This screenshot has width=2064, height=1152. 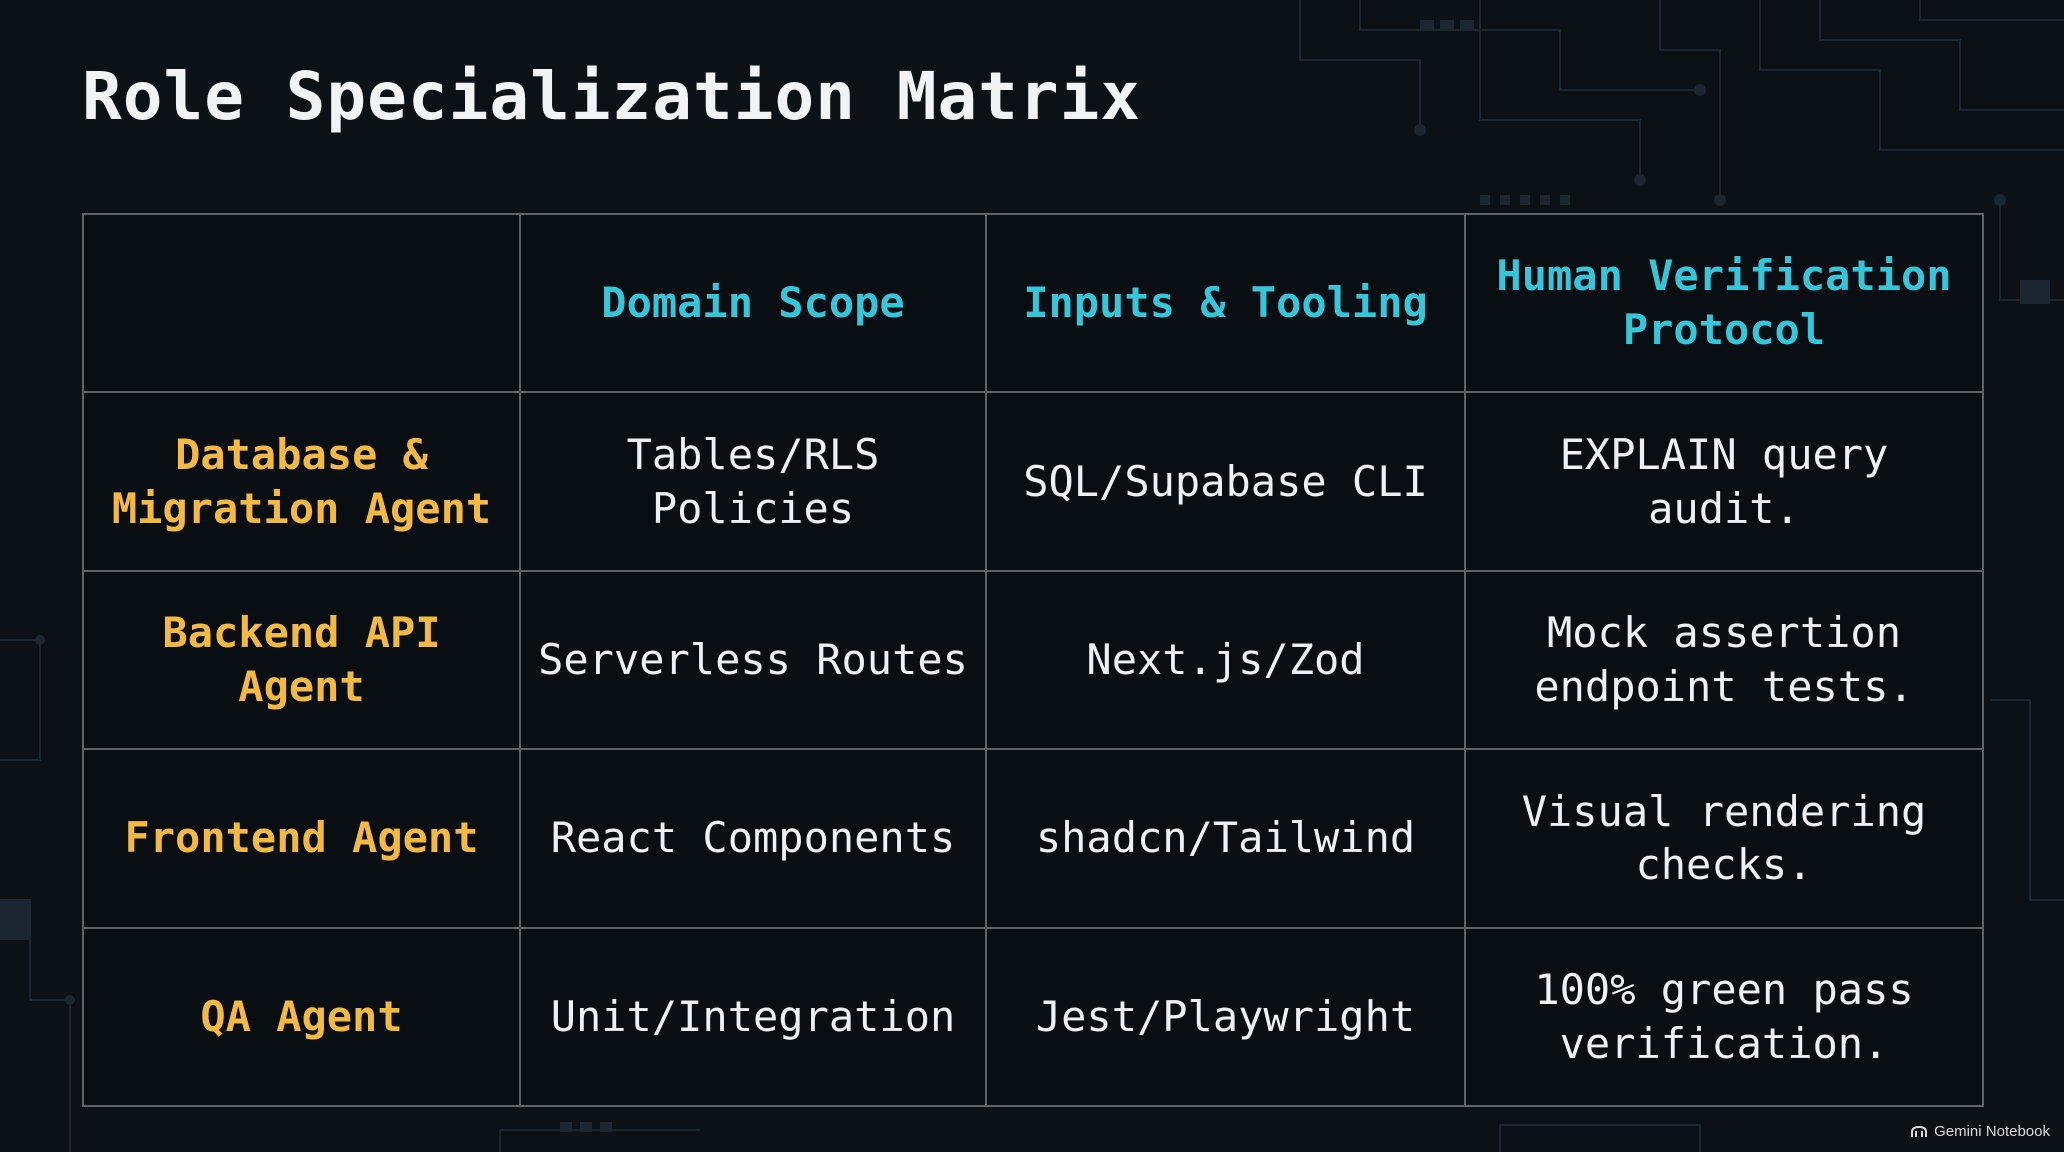 What do you see at coordinates (301, 1017) in the screenshot?
I see `role-cell: QA Agent` at bounding box center [301, 1017].